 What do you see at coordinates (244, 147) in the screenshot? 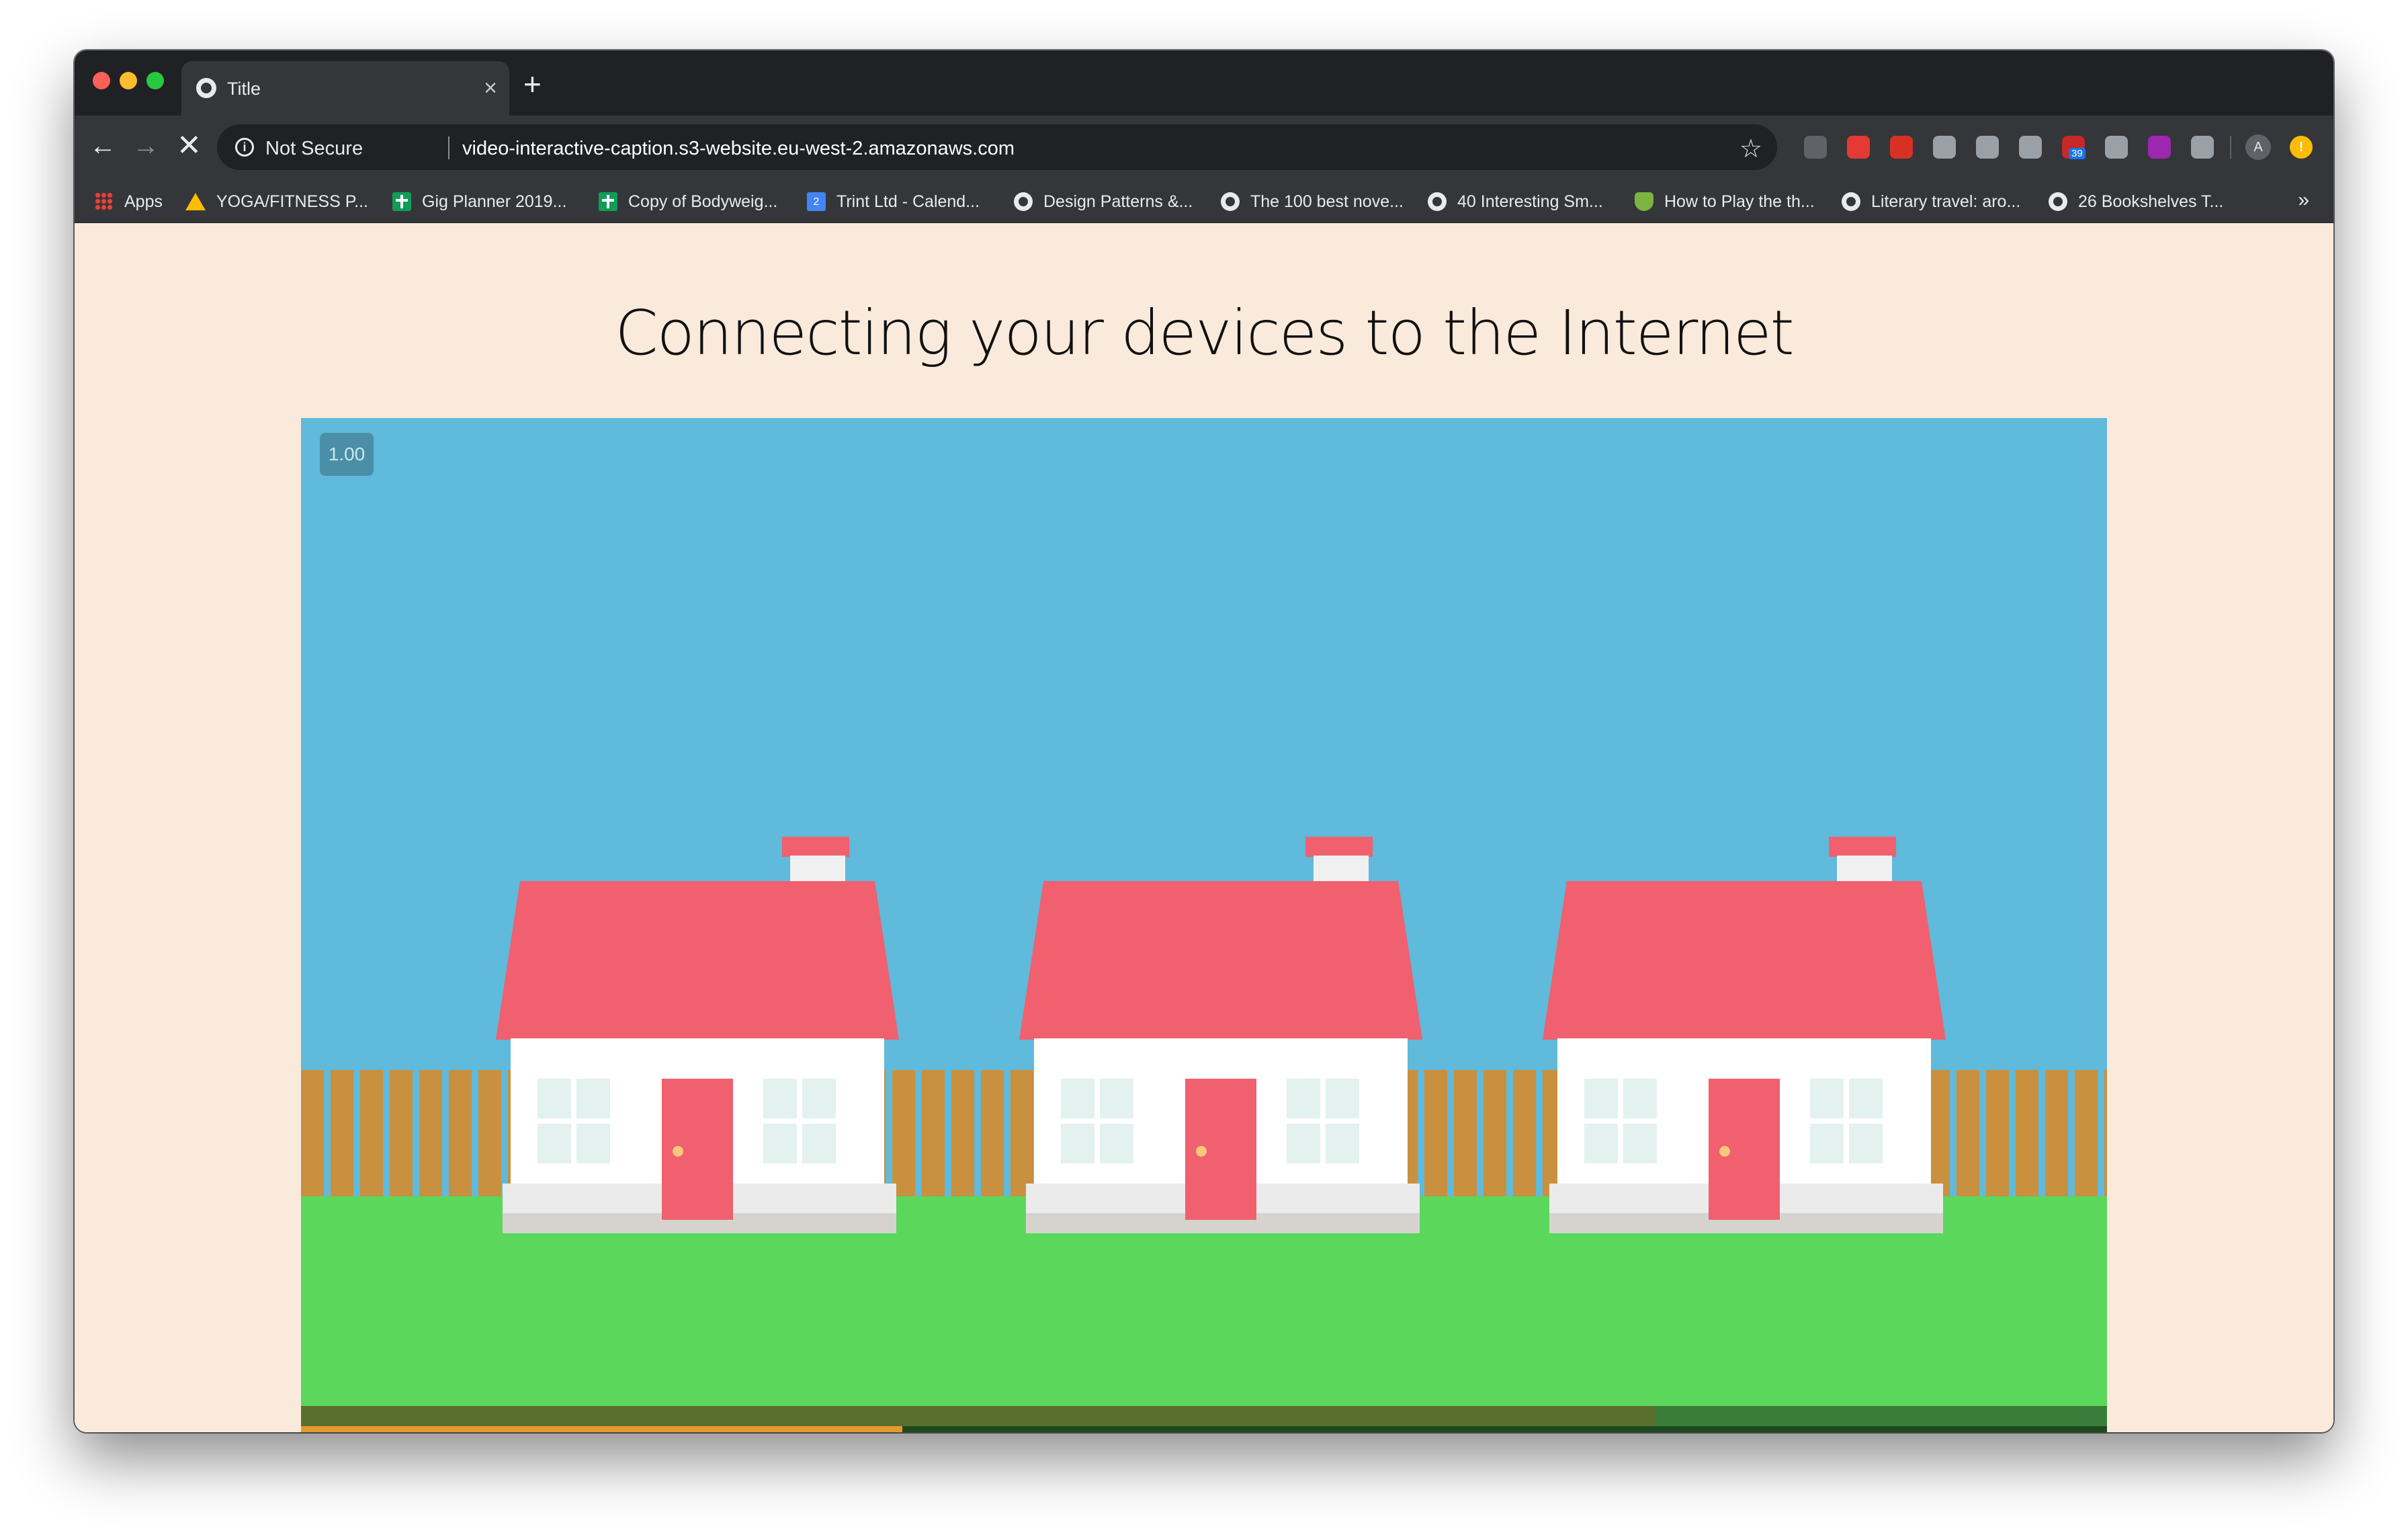
I see `info-icon: i` at bounding box center [244, 147].